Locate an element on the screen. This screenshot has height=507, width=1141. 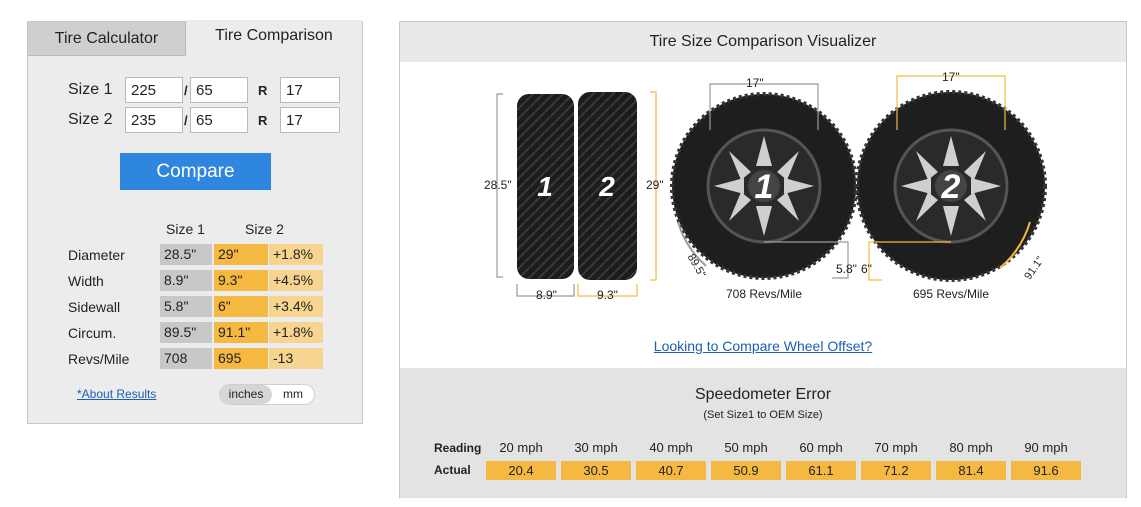
size1-slash: / is located at coordinates (186, 90).